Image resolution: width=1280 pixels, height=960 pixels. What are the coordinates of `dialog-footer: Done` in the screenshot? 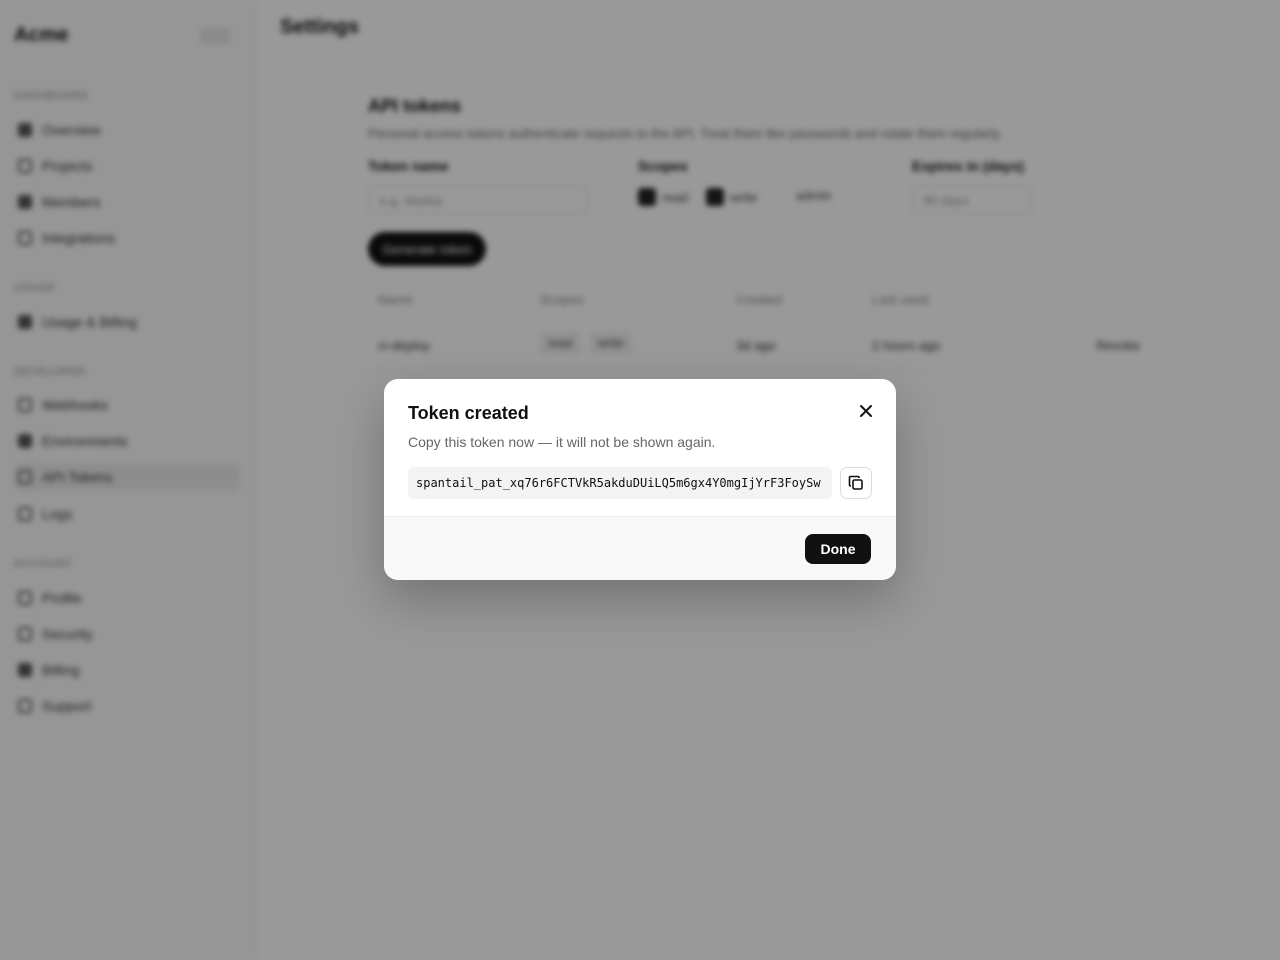 It's located at (640, 548).